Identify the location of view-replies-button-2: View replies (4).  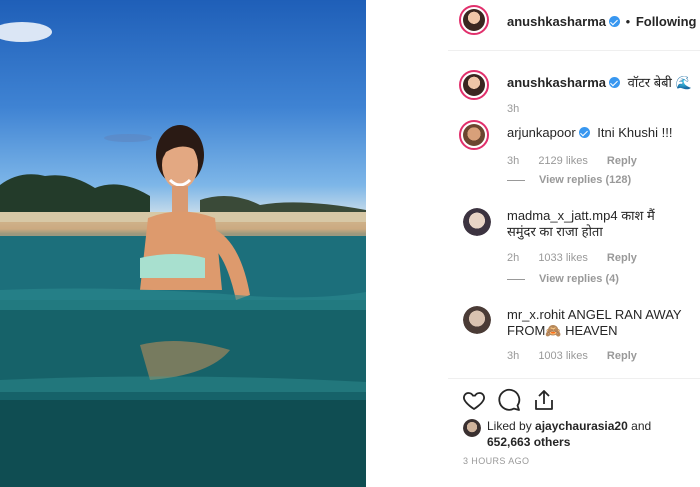
(563, 279).